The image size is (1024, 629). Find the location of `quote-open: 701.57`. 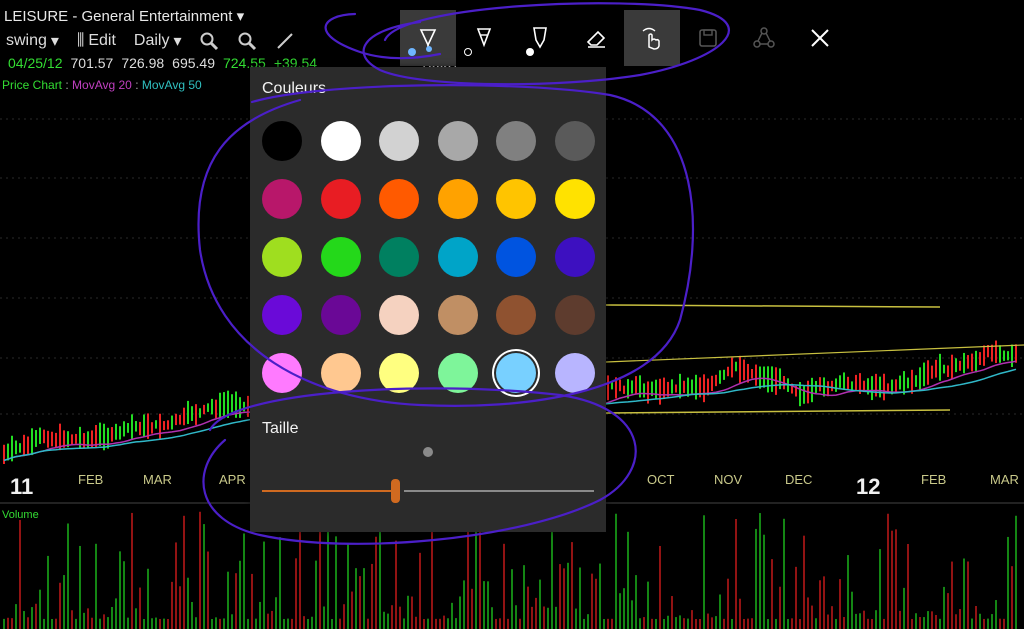

quote-open: 701.57 is located at coordinates (92, 63).